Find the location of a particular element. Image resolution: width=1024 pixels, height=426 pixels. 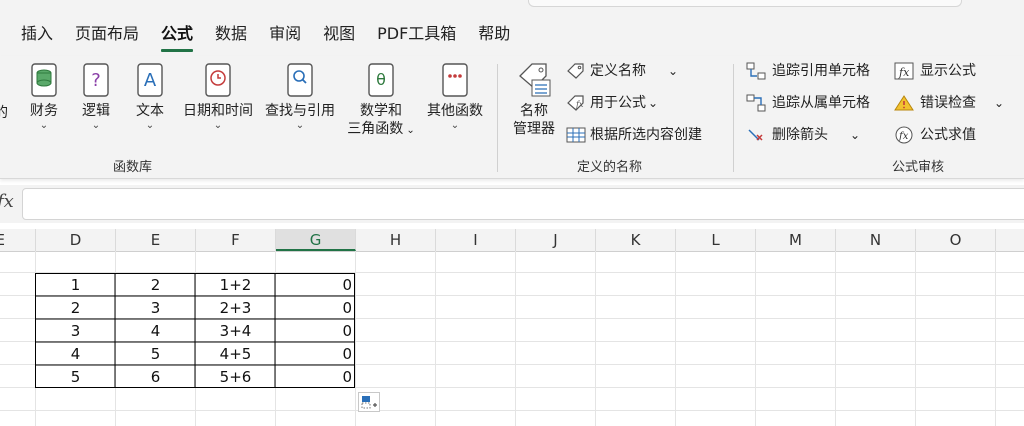

remove-arrows-label: 删除箭头 is located at coordinates (800, 135).